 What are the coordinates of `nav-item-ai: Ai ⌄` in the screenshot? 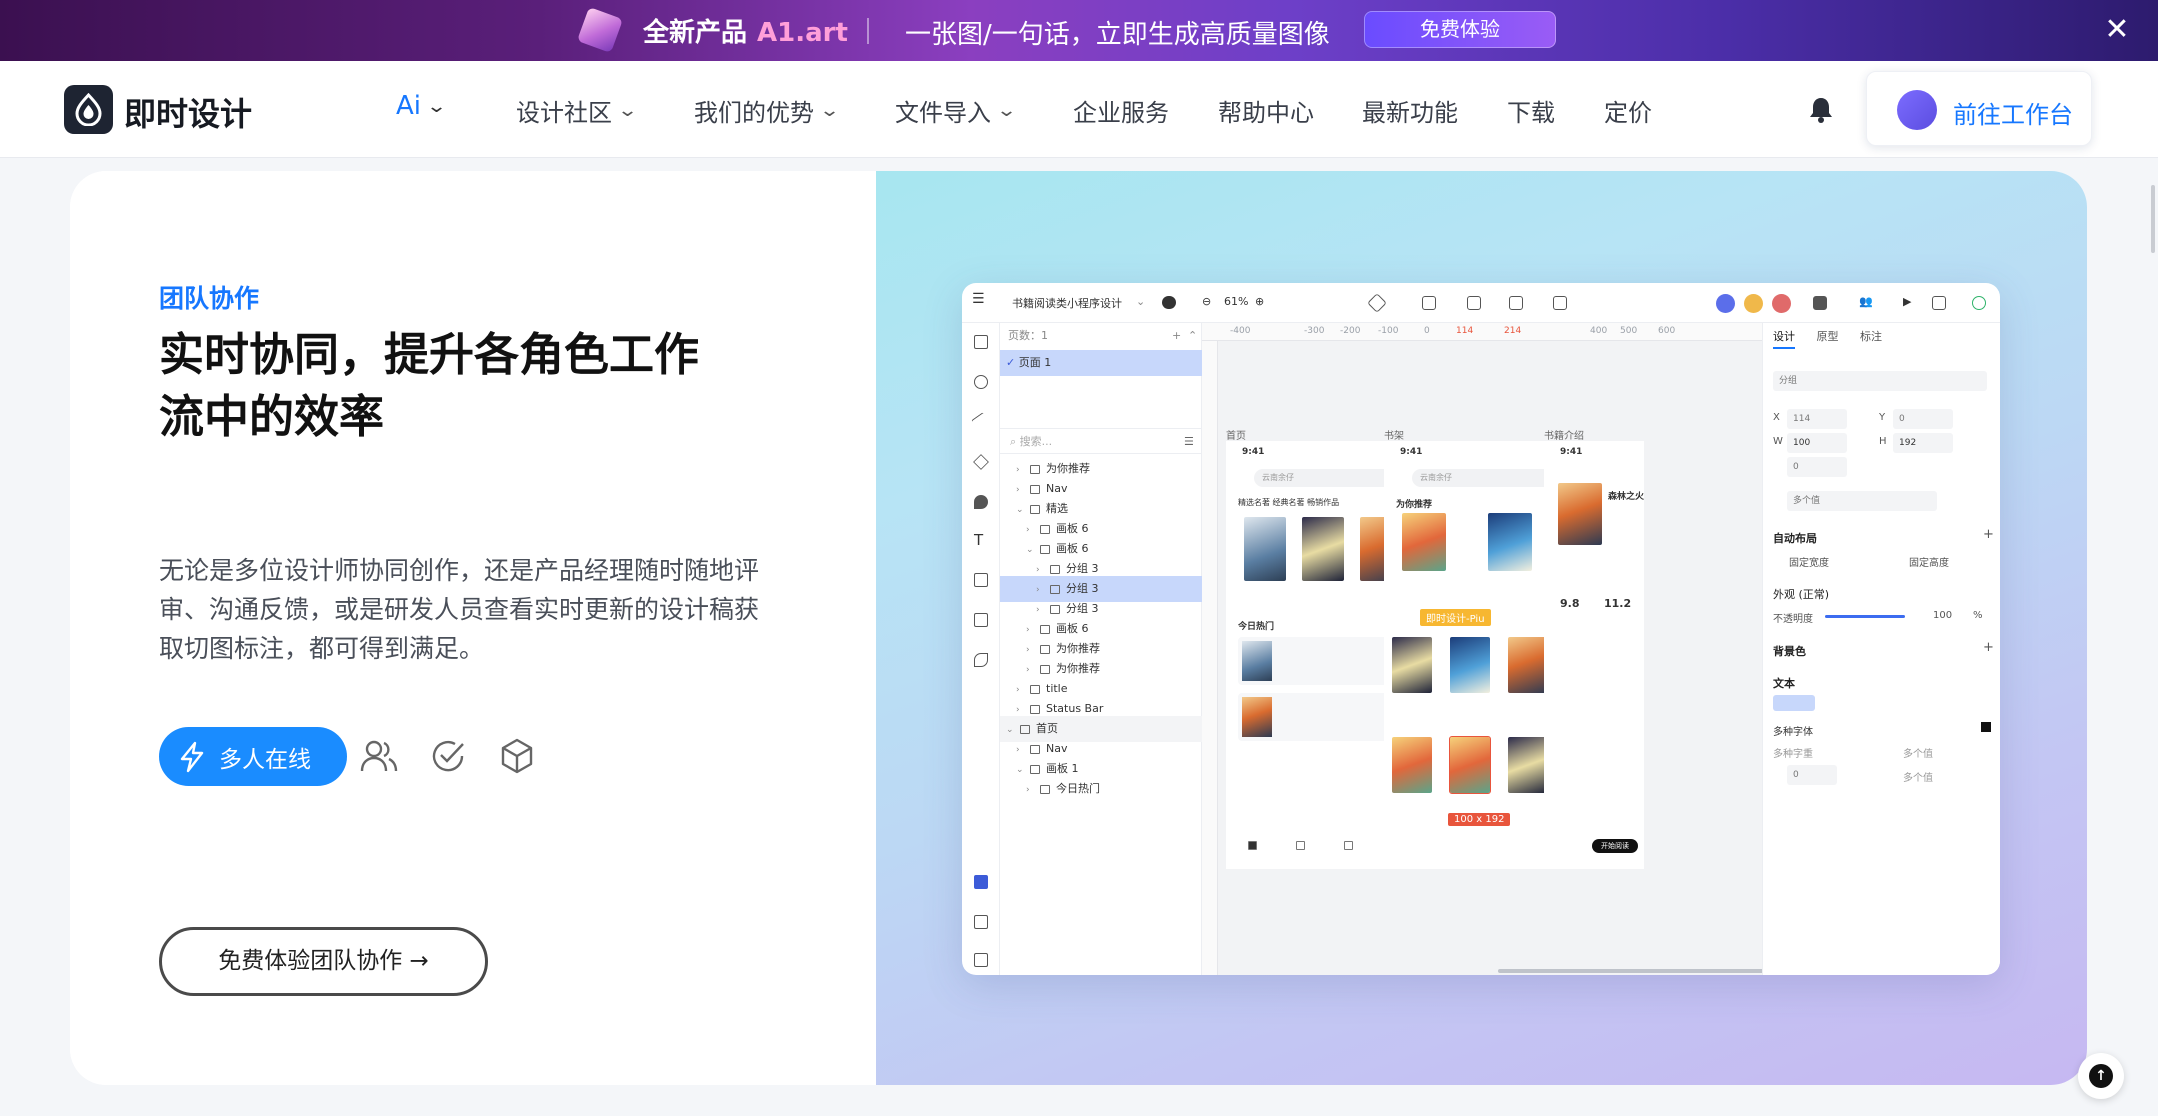 It's located at (422, 106).